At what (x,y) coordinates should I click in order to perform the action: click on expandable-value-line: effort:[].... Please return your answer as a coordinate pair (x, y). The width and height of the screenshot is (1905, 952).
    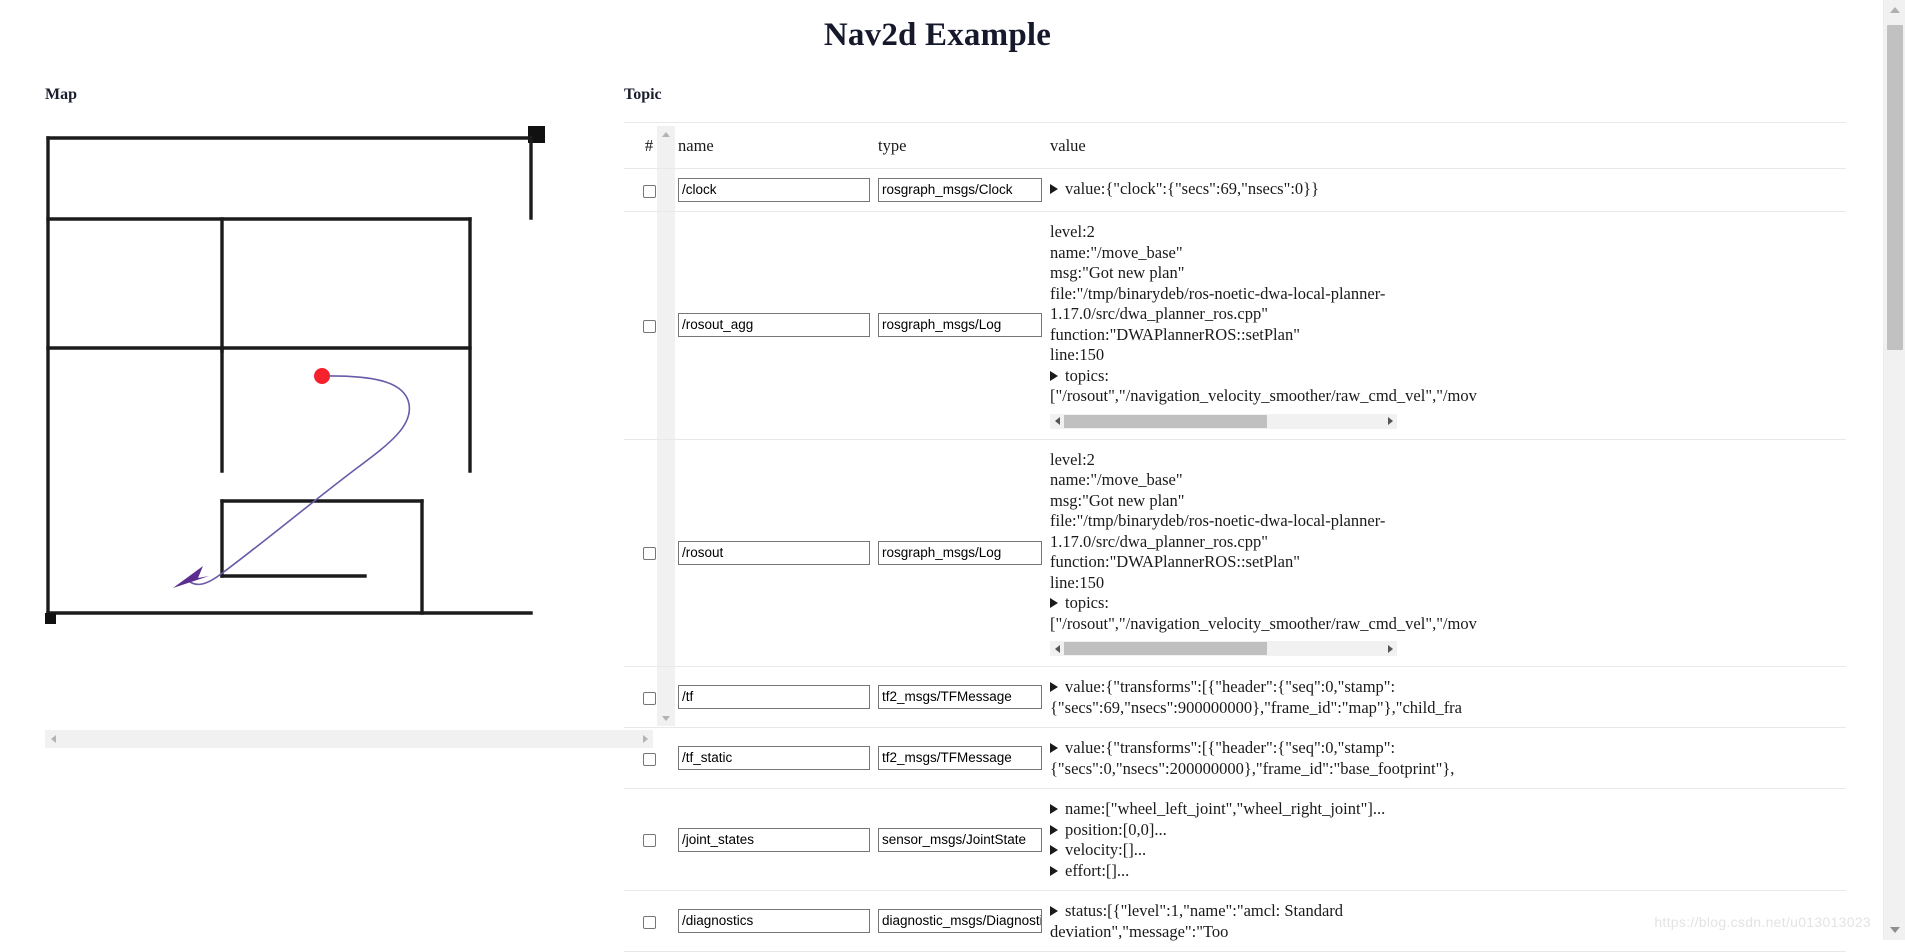
    Looking at the image, I should click on (1444, 871).